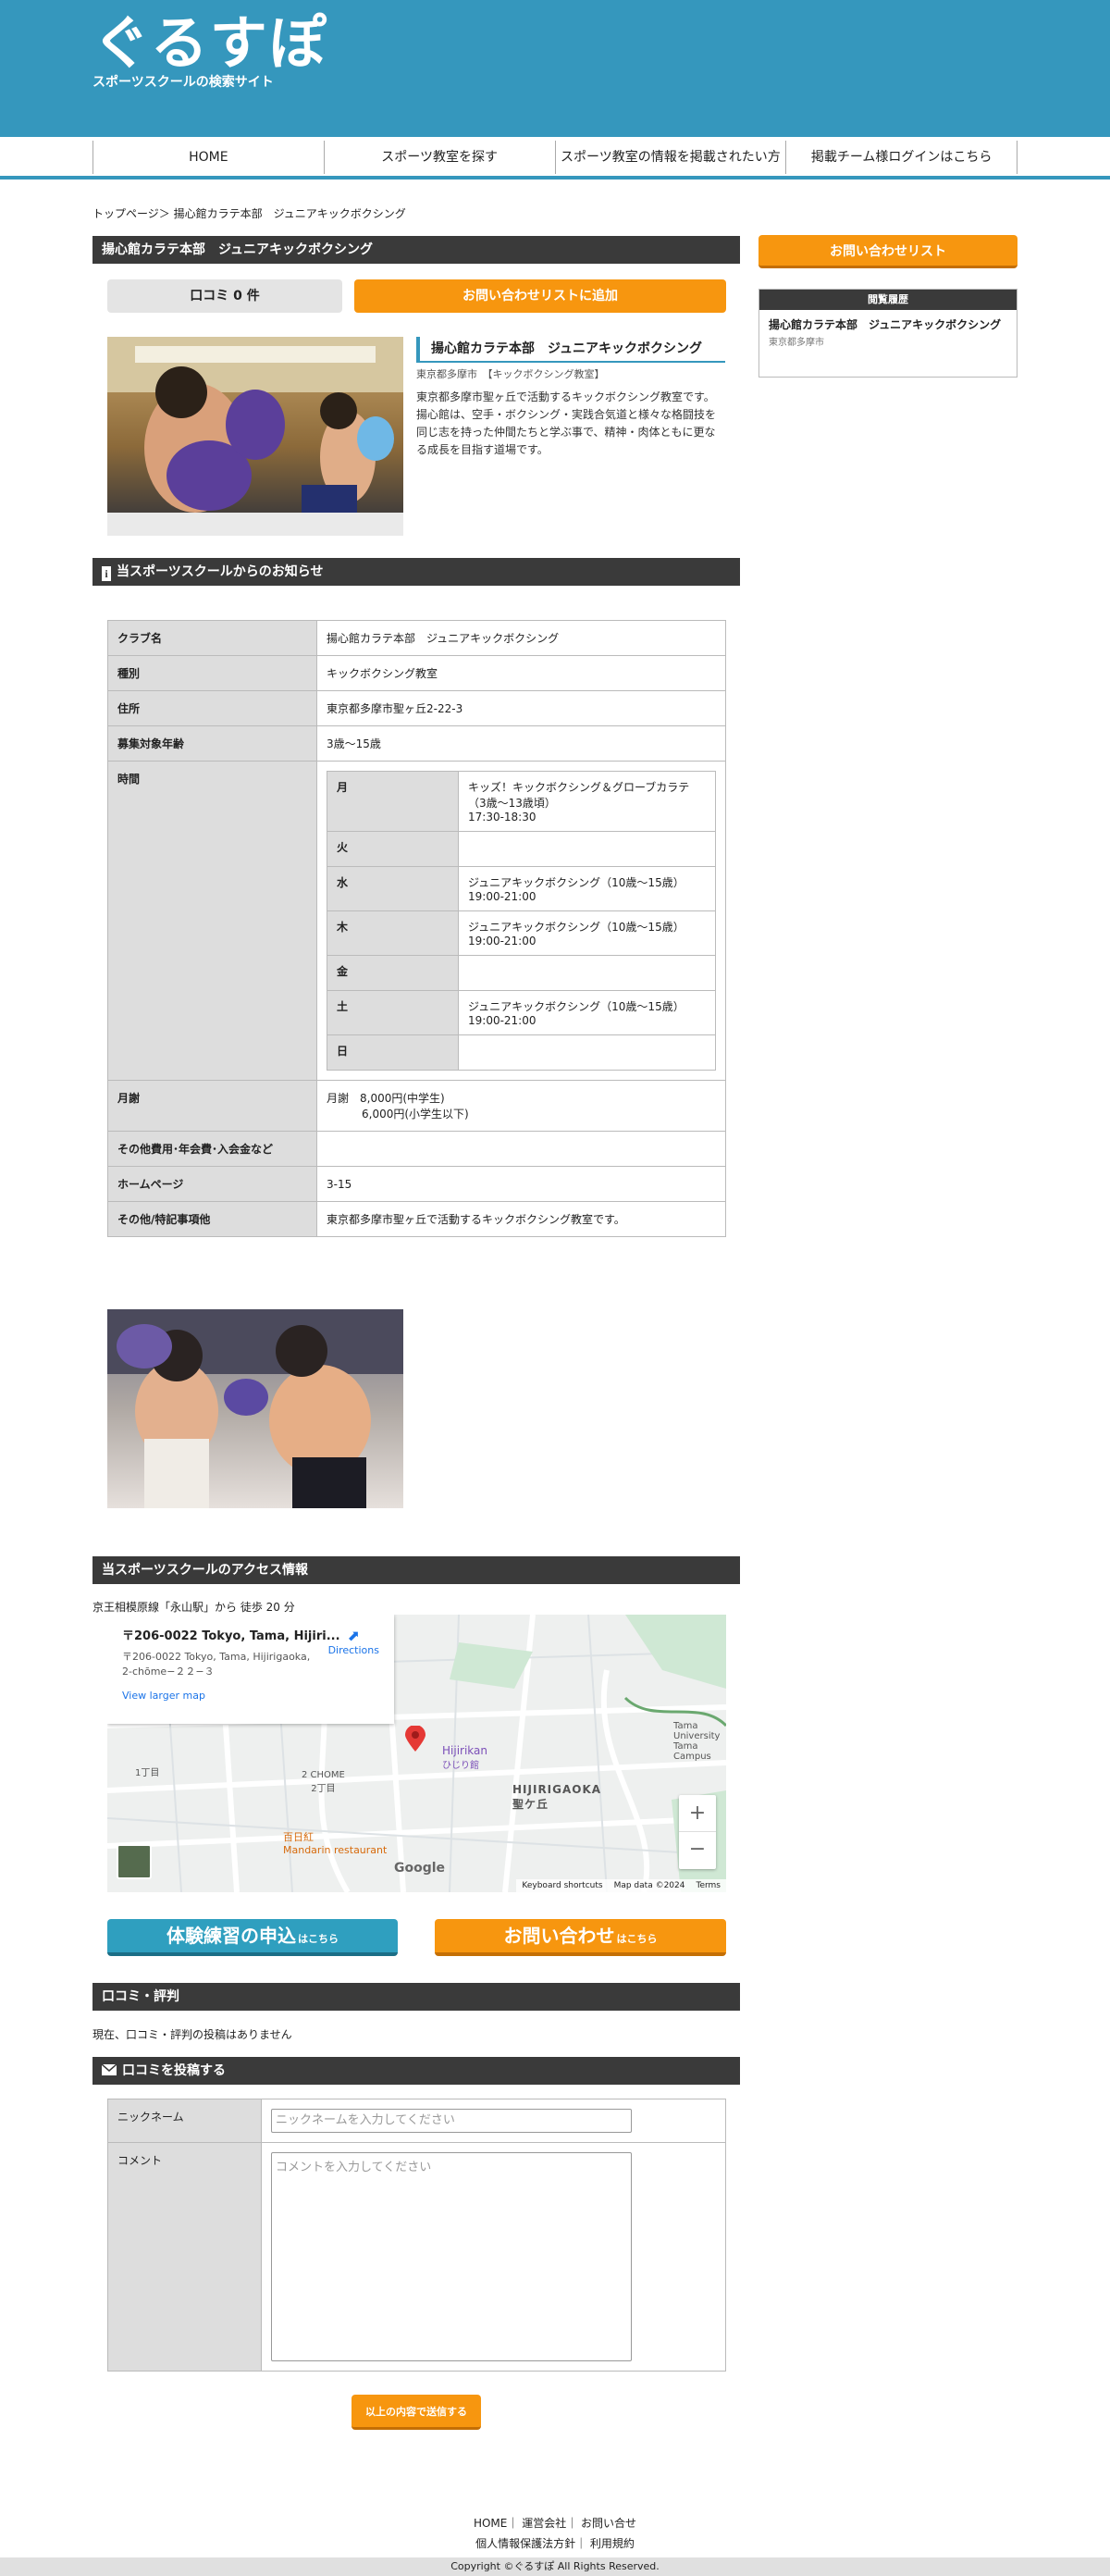 This screenshot has height=2576, width=1110. I want to click on comment-label: コメント, so click(185, 2257).